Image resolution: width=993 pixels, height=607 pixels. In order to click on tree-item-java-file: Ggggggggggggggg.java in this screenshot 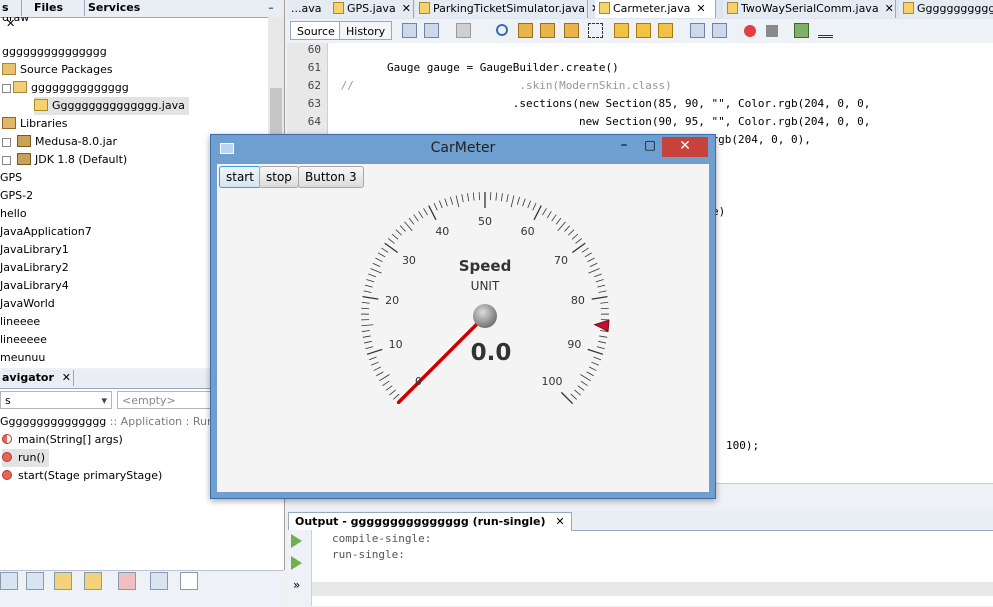, I will do `click(111, 106)`.